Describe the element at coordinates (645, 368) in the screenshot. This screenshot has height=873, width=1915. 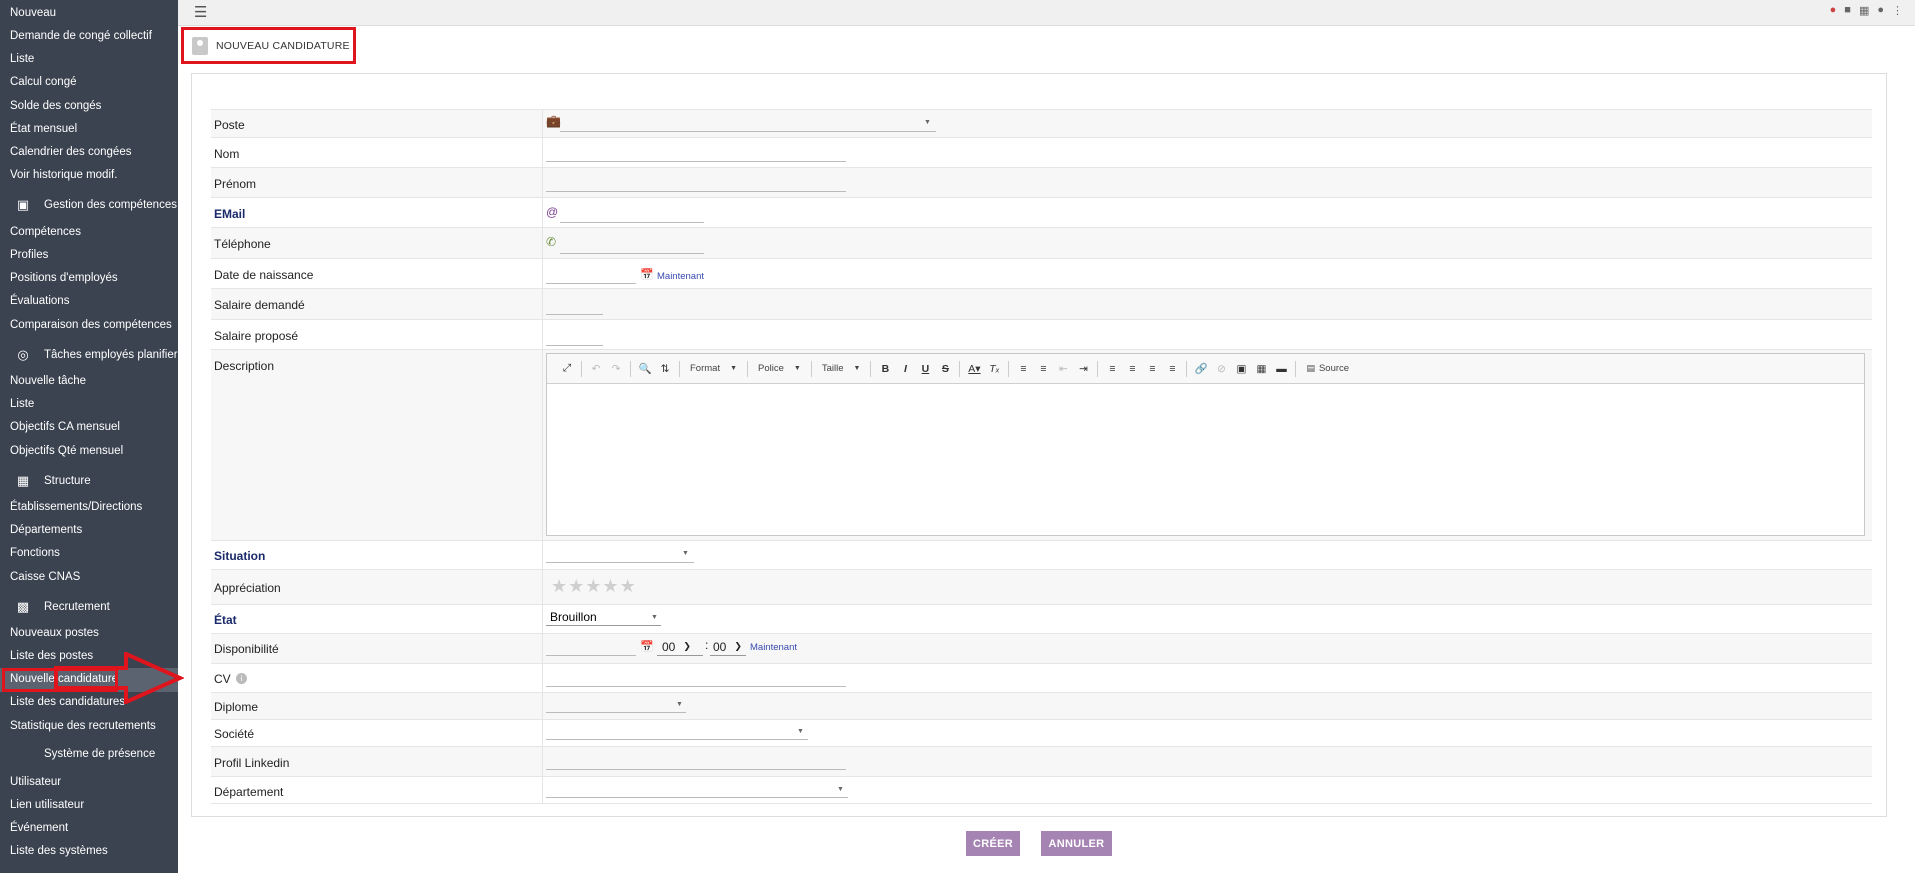
I see `find-icon: 🔍` at that location.